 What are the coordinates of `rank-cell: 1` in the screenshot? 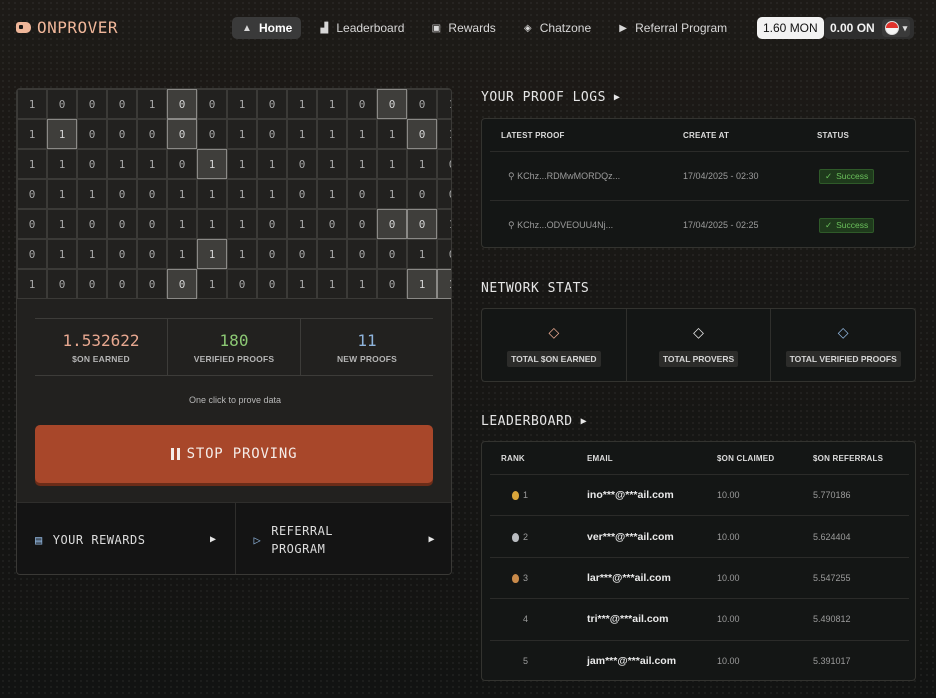 It's located at (520, 495).